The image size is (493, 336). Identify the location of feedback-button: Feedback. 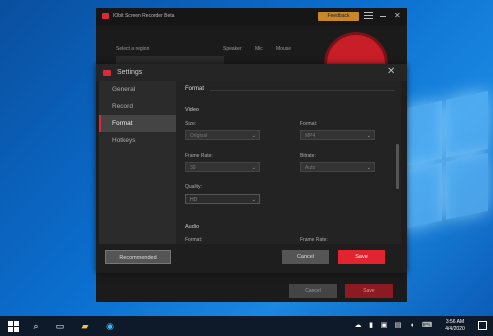
(338, 16).